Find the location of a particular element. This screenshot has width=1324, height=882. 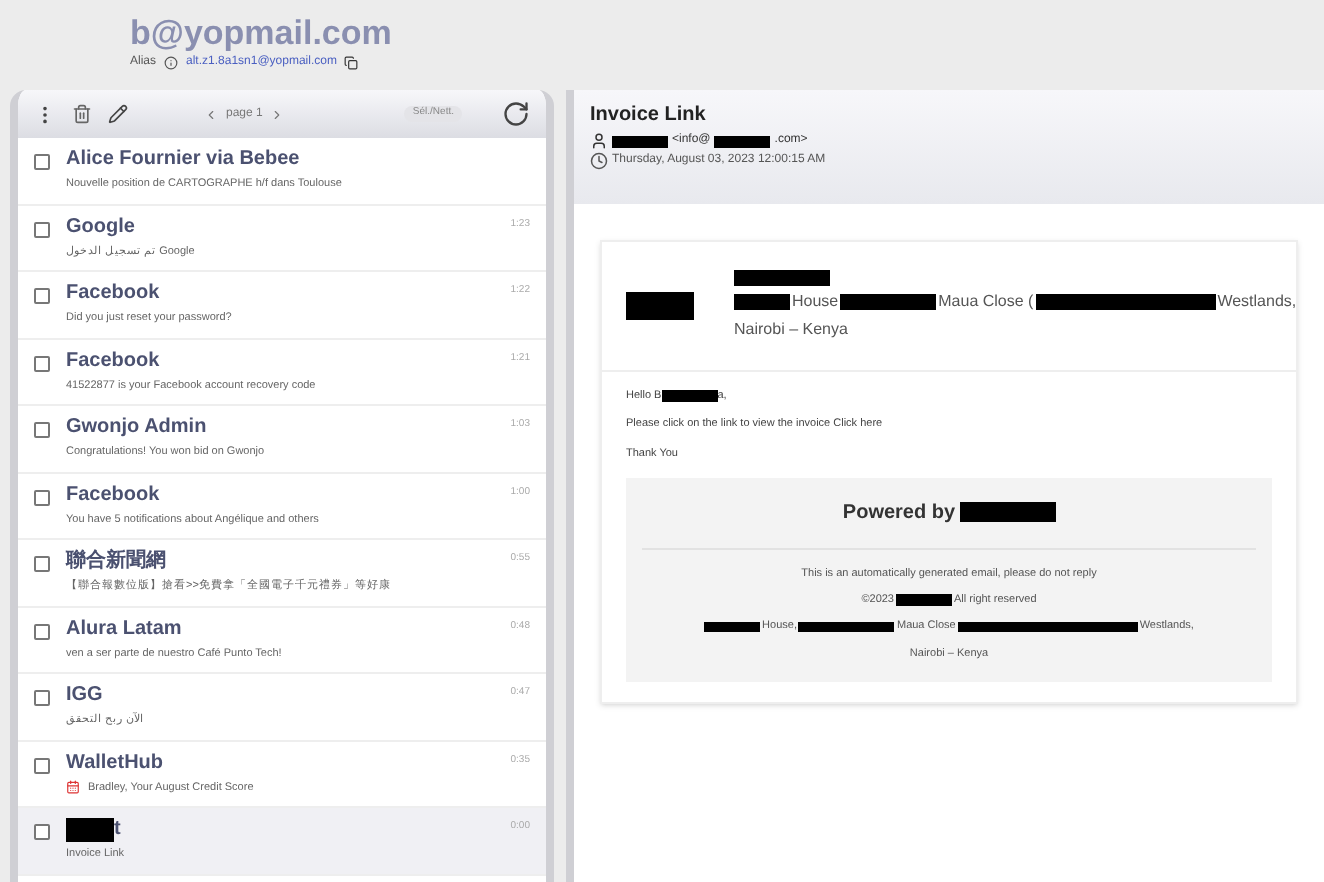

refresh-icon is located at coordinates (516, 114).